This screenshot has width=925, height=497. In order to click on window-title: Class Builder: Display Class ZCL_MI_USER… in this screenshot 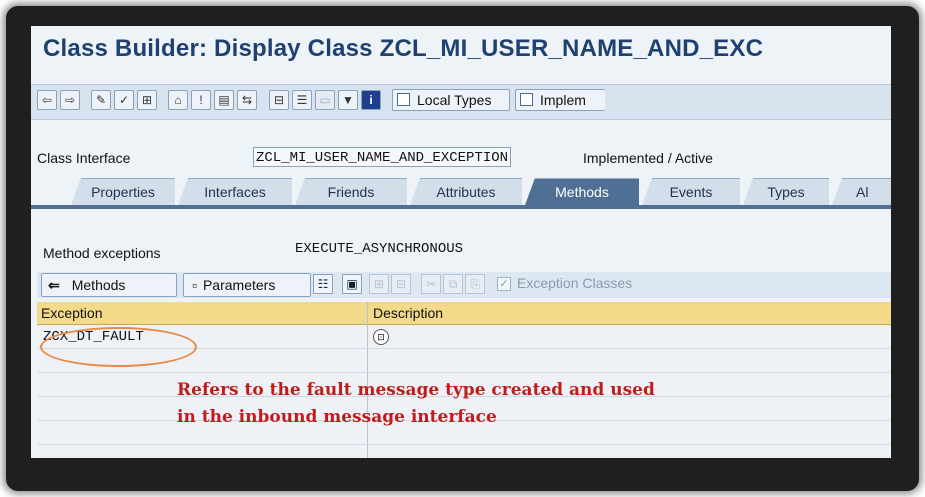, I will do `click(403, 48)`.